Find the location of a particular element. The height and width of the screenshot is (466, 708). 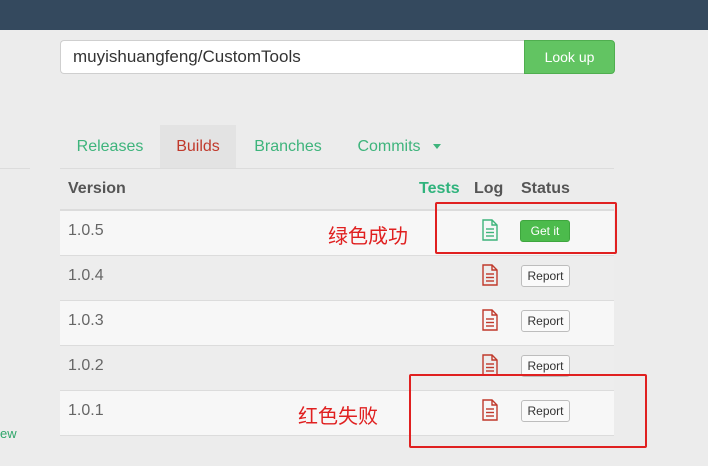

failure-annotation-box is located at coordinates (528, 411).